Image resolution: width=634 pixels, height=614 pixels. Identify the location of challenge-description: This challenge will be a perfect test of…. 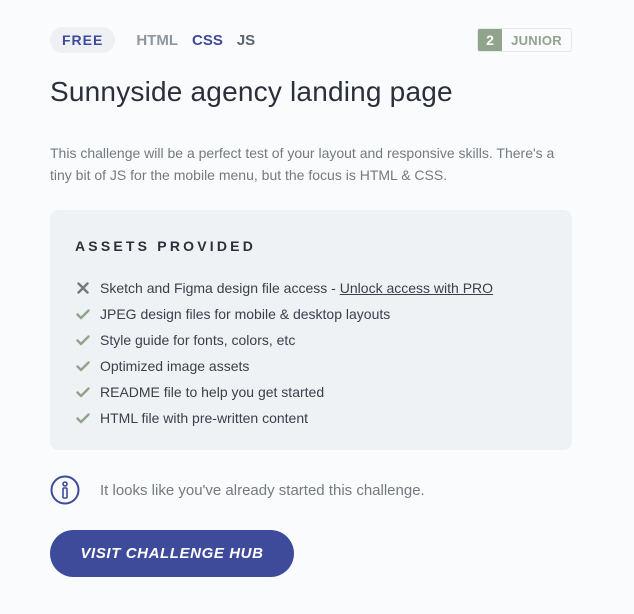
(302, 164).